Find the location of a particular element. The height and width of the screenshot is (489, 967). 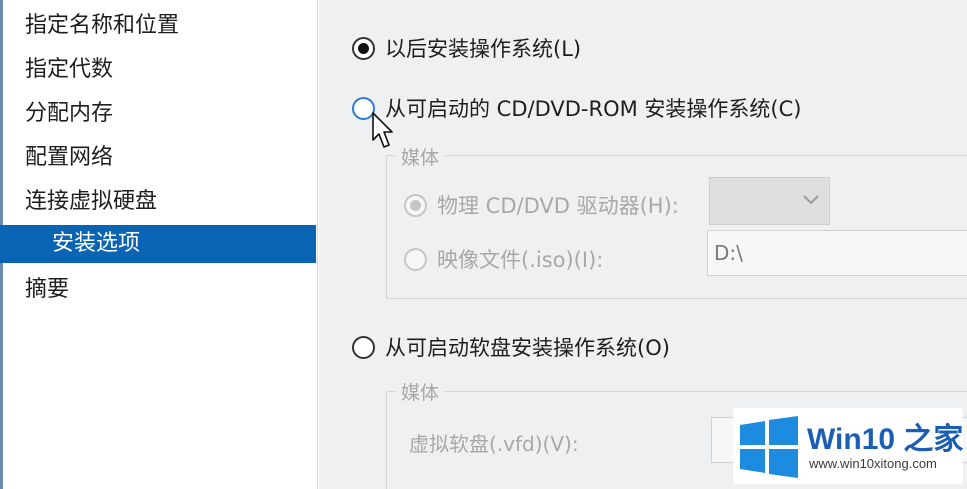

nav-item-network: 配置网络 is located at coordinates (158, 158).